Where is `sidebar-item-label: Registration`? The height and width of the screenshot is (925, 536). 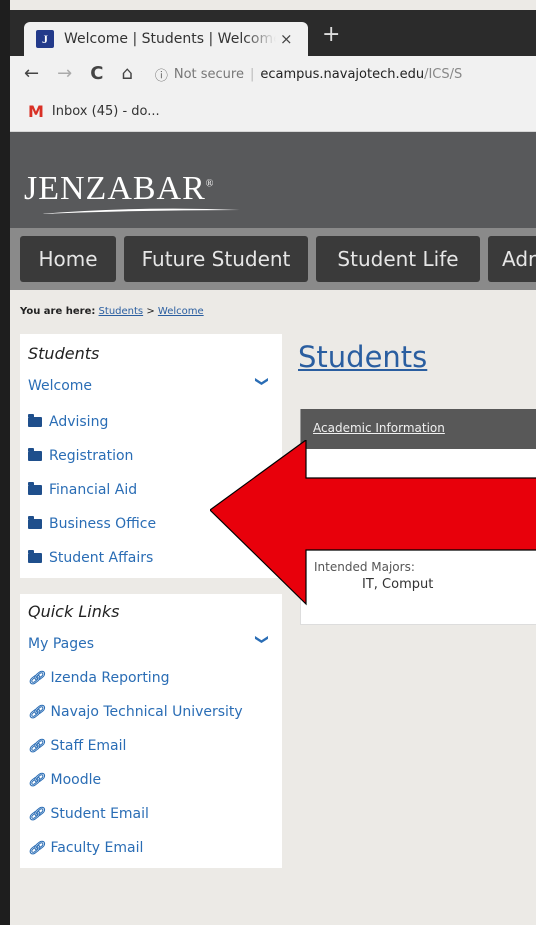
sidebar-item-label: Registration is located at coordinates (91, 456).